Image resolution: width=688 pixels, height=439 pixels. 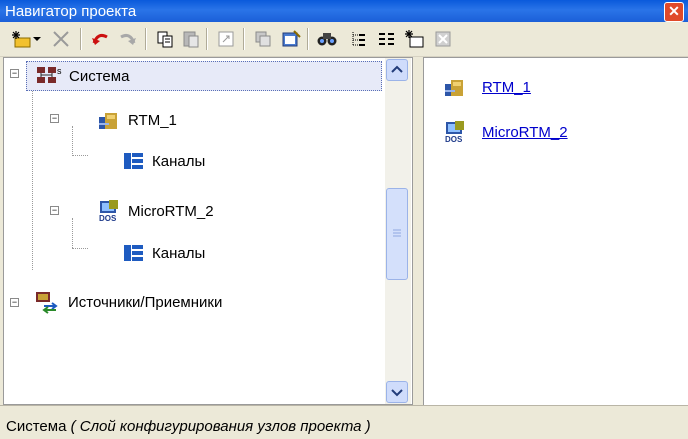 I want to click on status-detail: ( Слой конфигурирования узлов проекта ), so click(x=220, y=426).